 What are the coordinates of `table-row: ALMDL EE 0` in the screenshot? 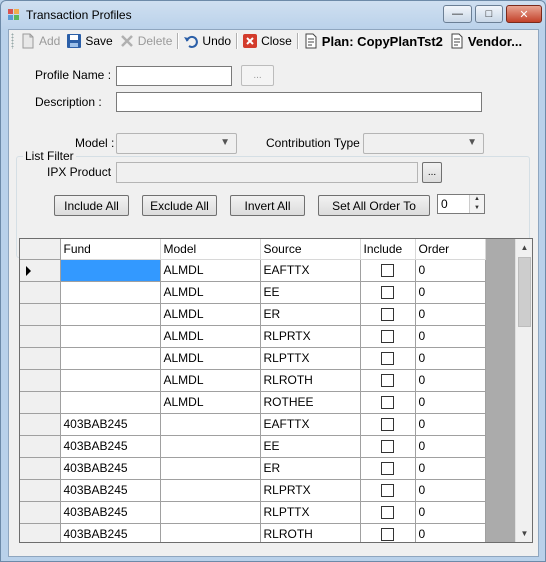 It's located at (253, 292).